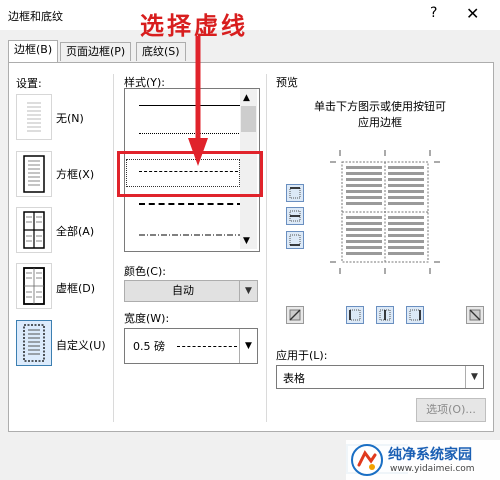  Describe the element at coordinates (250, 15) in the screenshot. I see `title-bar` at that location.